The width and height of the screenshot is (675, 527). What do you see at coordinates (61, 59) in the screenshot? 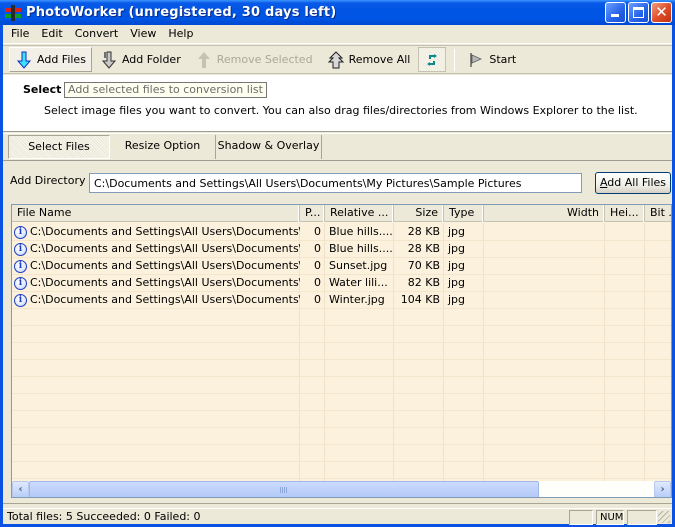
I see `add-files-label: Add Files` at bounding box center [61, 59].